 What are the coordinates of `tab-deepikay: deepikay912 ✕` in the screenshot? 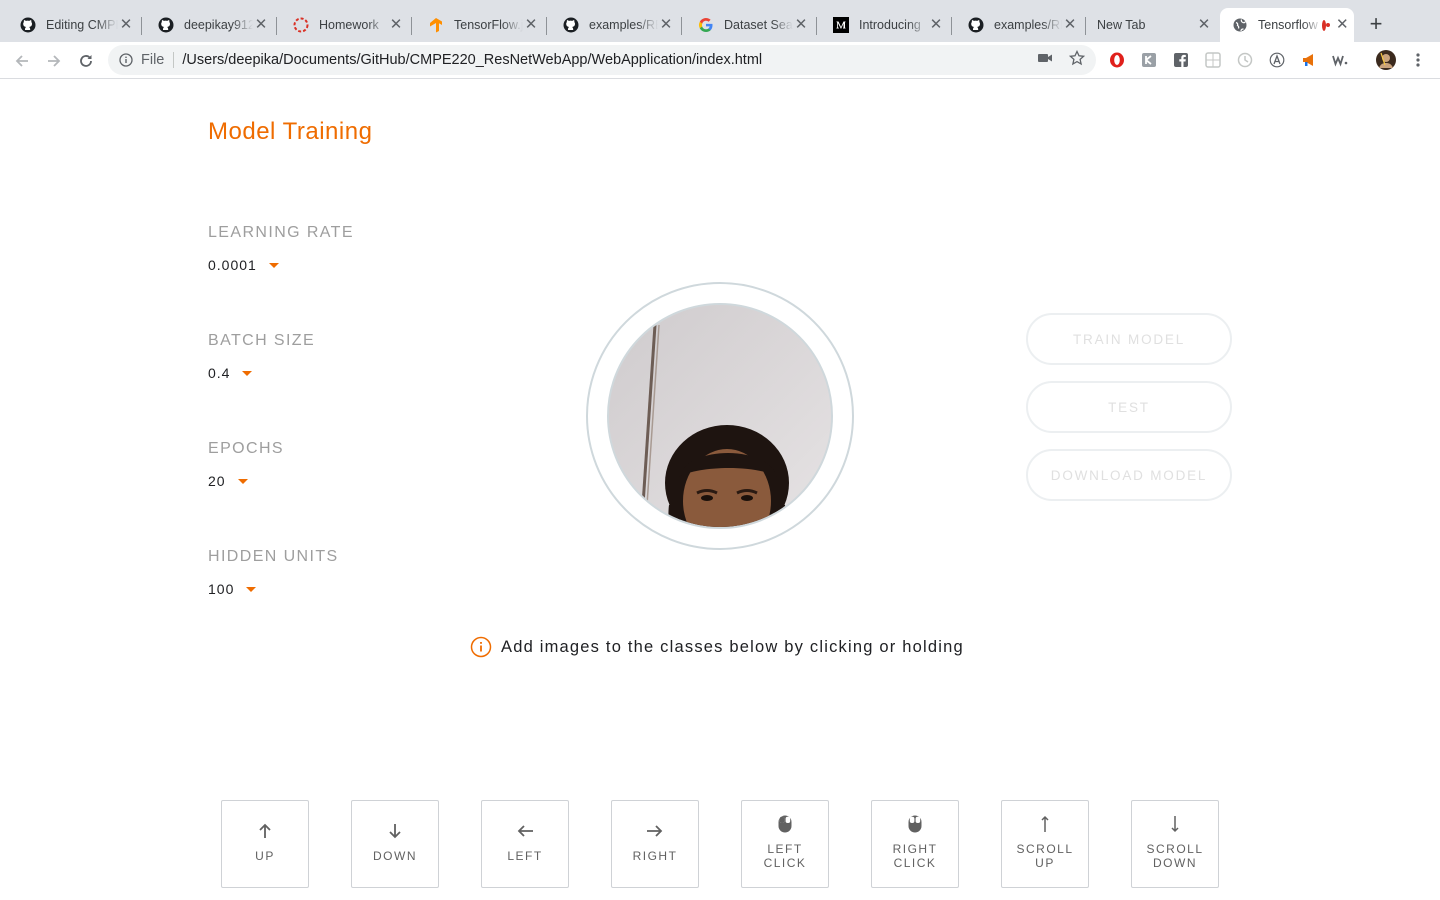 It's located at (209, 25).